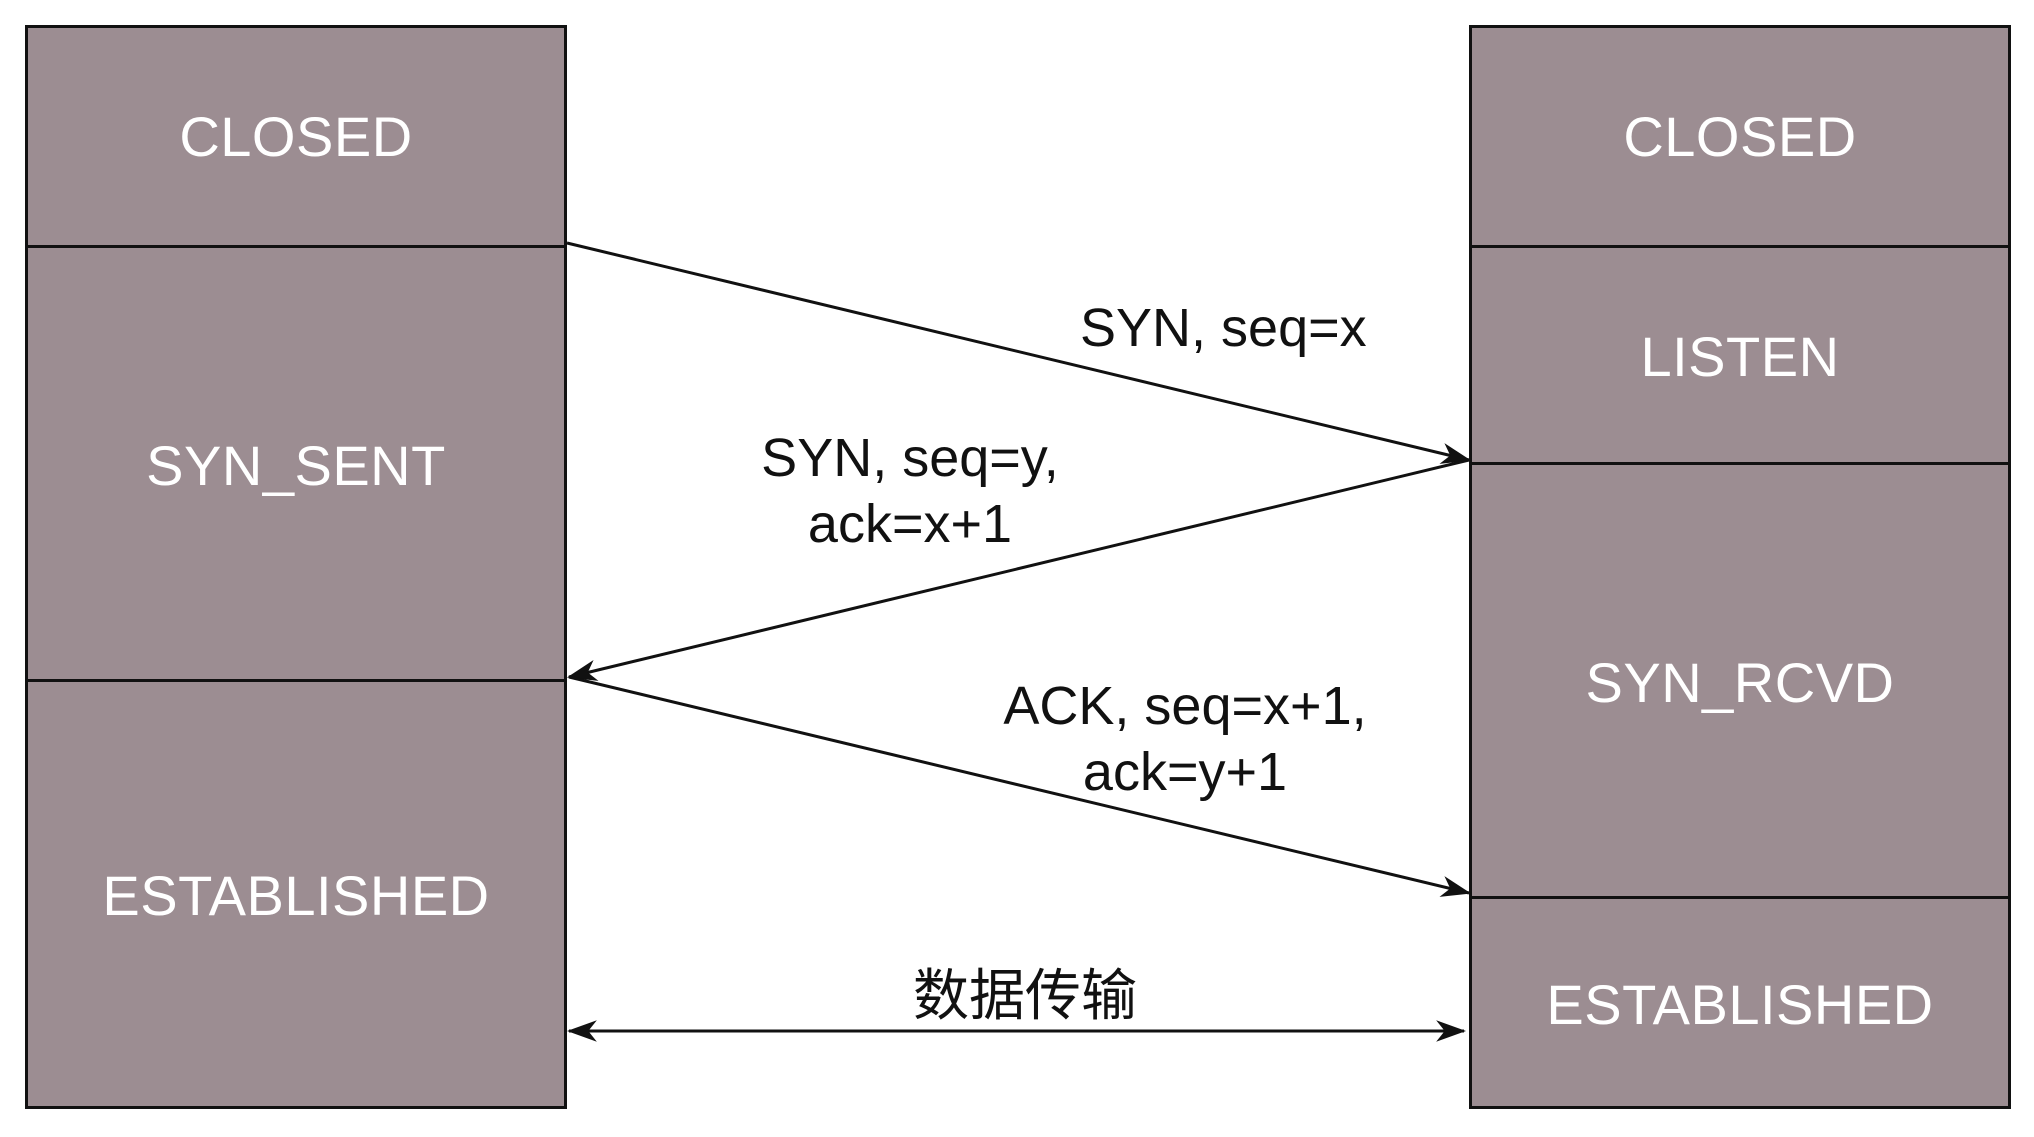  I want to click on ack-label: ACK, seq=x+1, ack=y+1, so click(1185, 739).